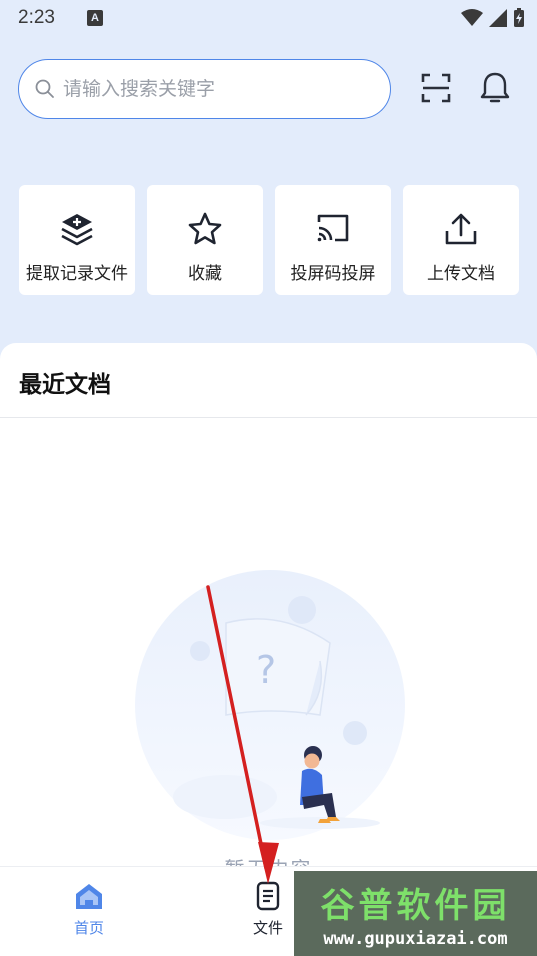  Describe the element at coordinates (415, 906) in the screenshot. I see `watermark-title: 谷普软件园` at that location.